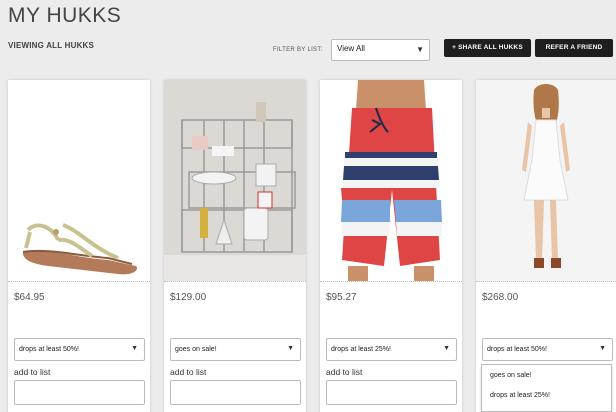  What do you see at coordinates (546, 375) in the screenshot?
I see `dropdown-option-on-sale: goes on sale!` at bounding box center [546, 375].